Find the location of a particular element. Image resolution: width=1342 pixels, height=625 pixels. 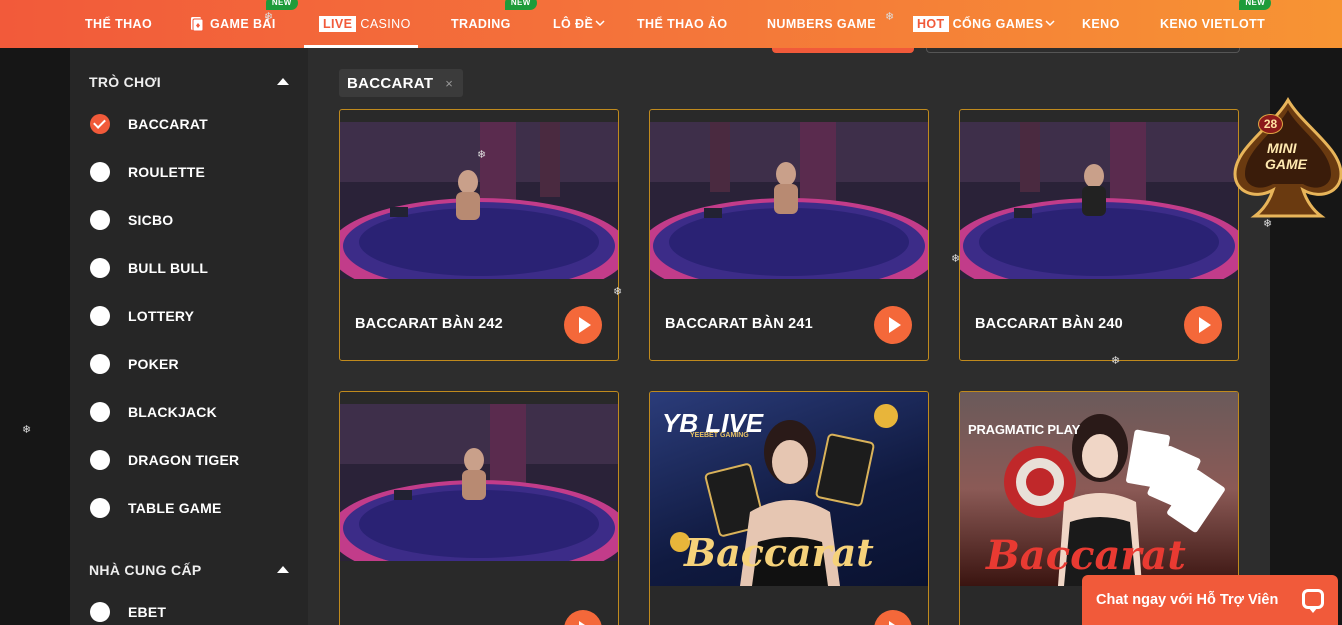

close-icon: × is located at coordinates (449, 83).